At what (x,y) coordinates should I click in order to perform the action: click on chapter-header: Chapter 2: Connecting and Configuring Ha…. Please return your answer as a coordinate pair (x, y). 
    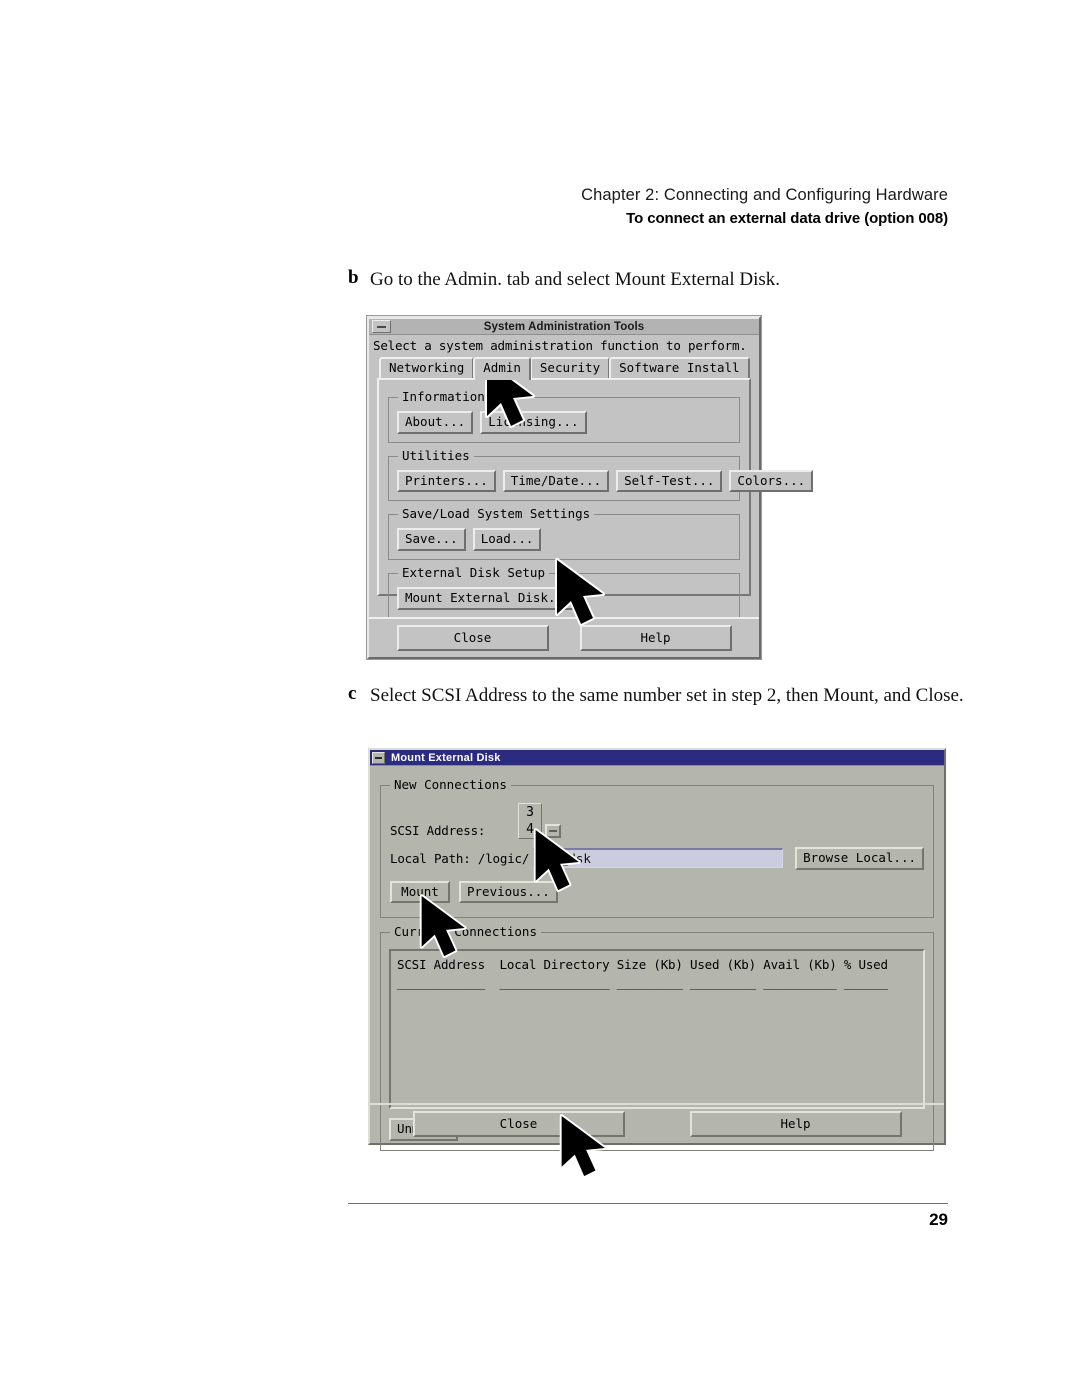
    Looking at the image, I should click on (764, 195).